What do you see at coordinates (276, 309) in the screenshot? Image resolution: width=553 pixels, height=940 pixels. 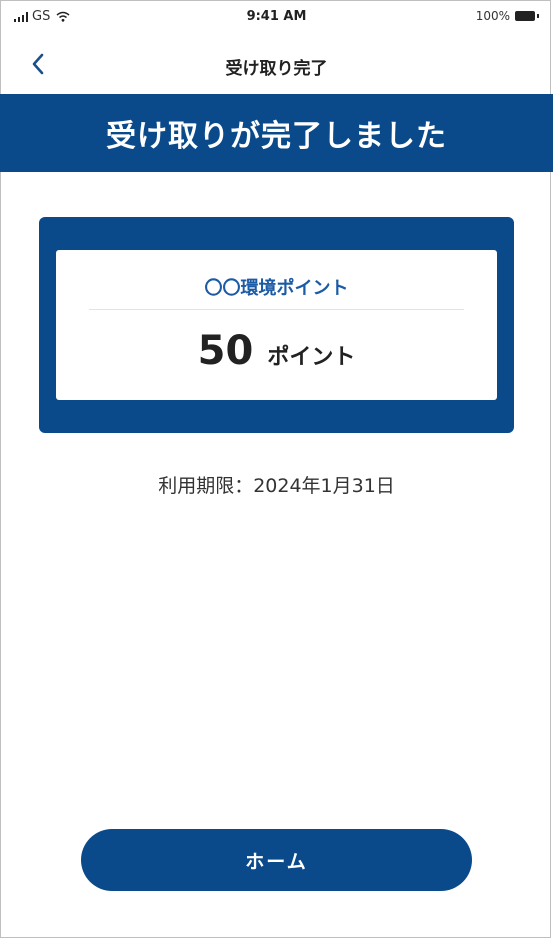 I see `divider` at bounding box center [276, 309].